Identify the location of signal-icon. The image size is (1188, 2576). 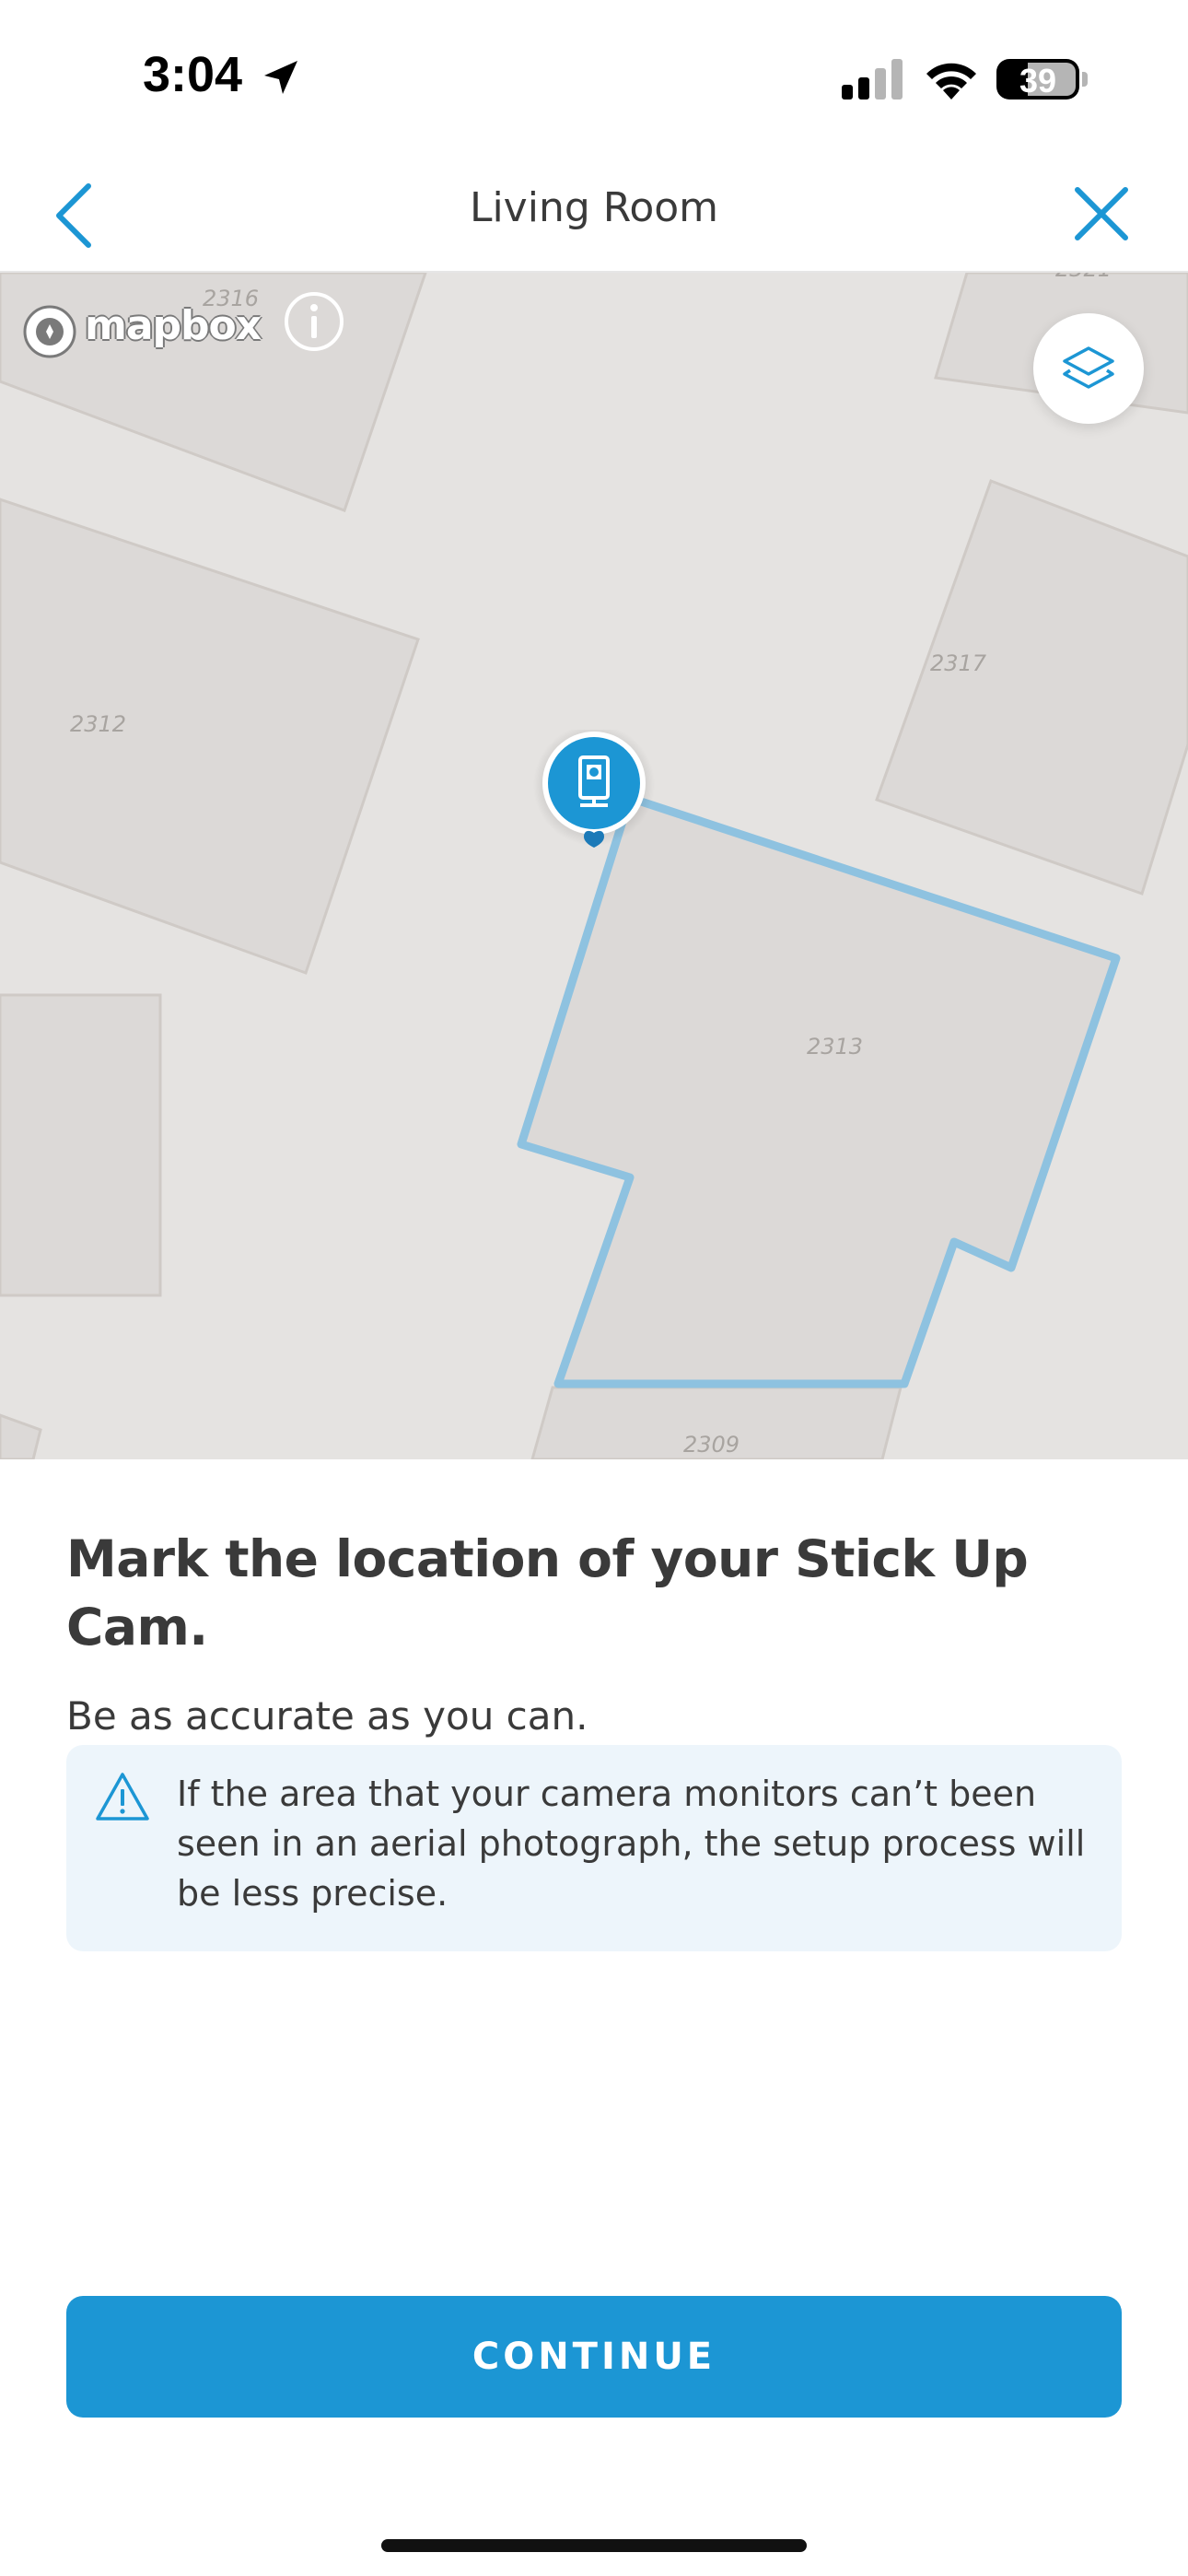
(872, 79).